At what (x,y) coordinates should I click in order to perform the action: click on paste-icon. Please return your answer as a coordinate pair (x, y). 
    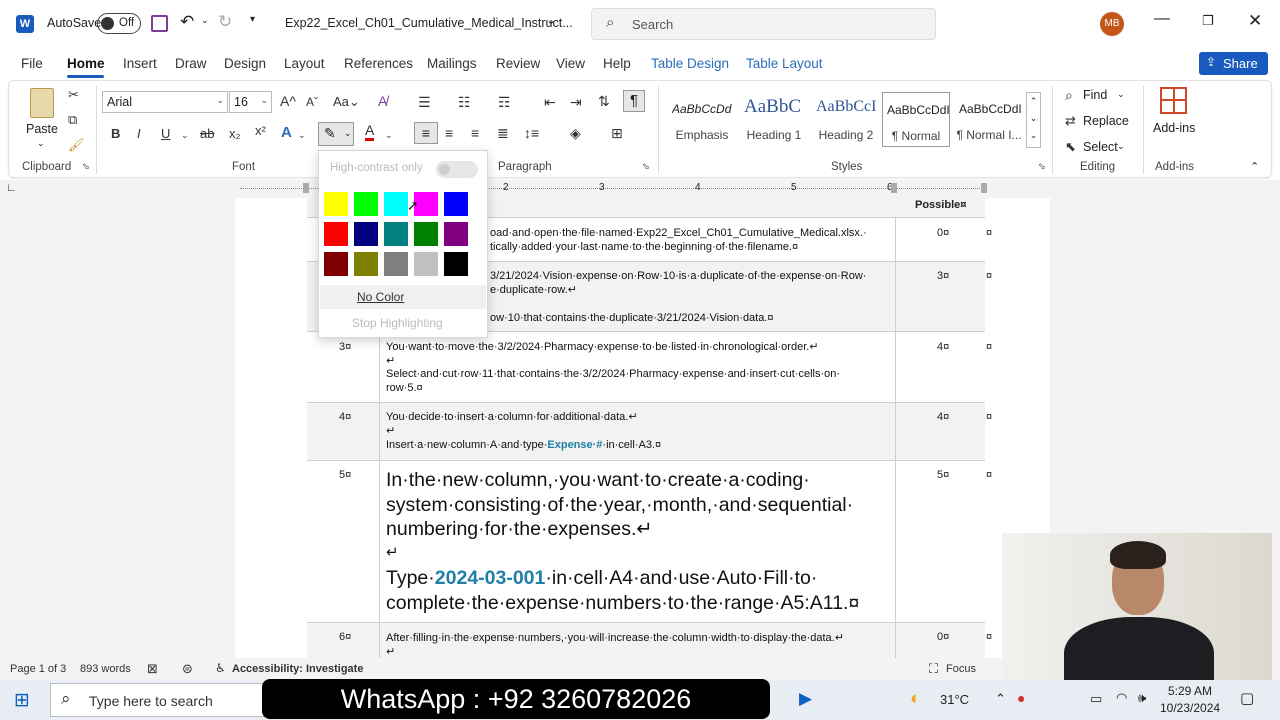
    Looking at the image, I should click on (42, 103).